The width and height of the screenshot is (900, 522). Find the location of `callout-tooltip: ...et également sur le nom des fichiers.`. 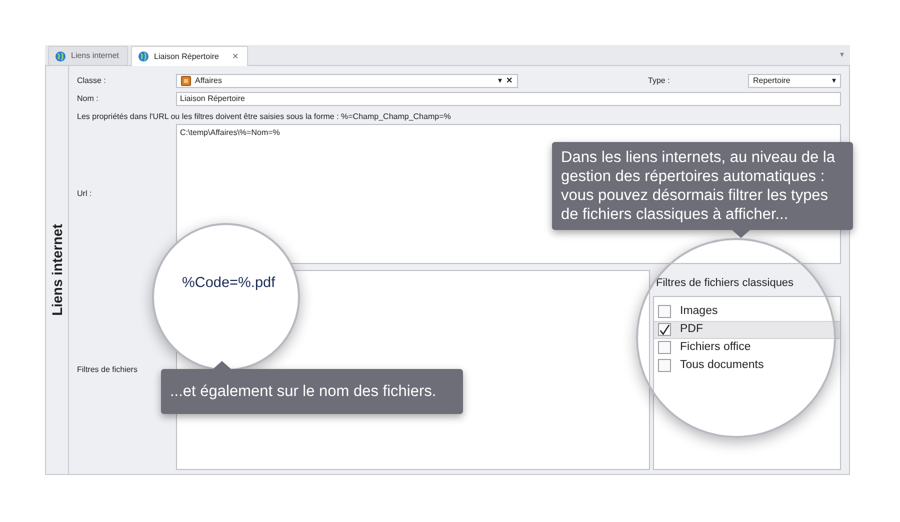

callout-tooltip: ...et également sur le nom des fichiers. is located at coordinates (312, 391).